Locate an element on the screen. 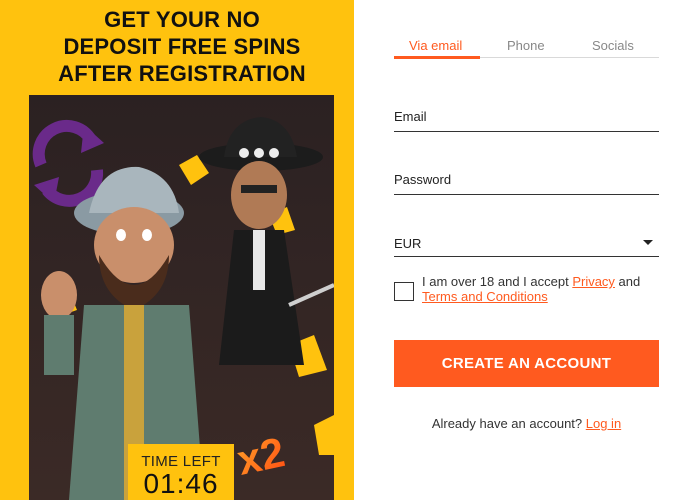 The image size is (700, 500). tab-via-email: Via email is located at coordinates (435, 45).